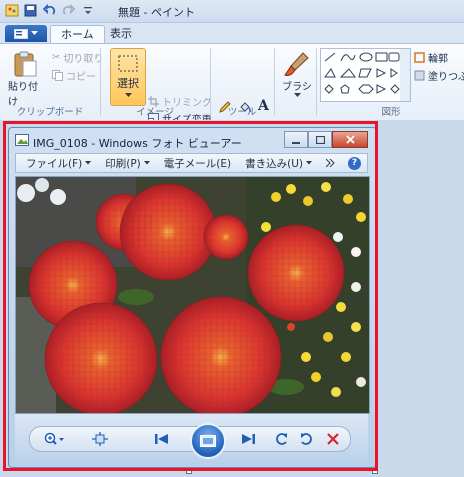 Image resolution: width=464 pixels, height=477 pixels. What do you see at coordinates (21, 33) in the screenshot?
I see `paint-menu-icon` at bounding box center [21, 33].